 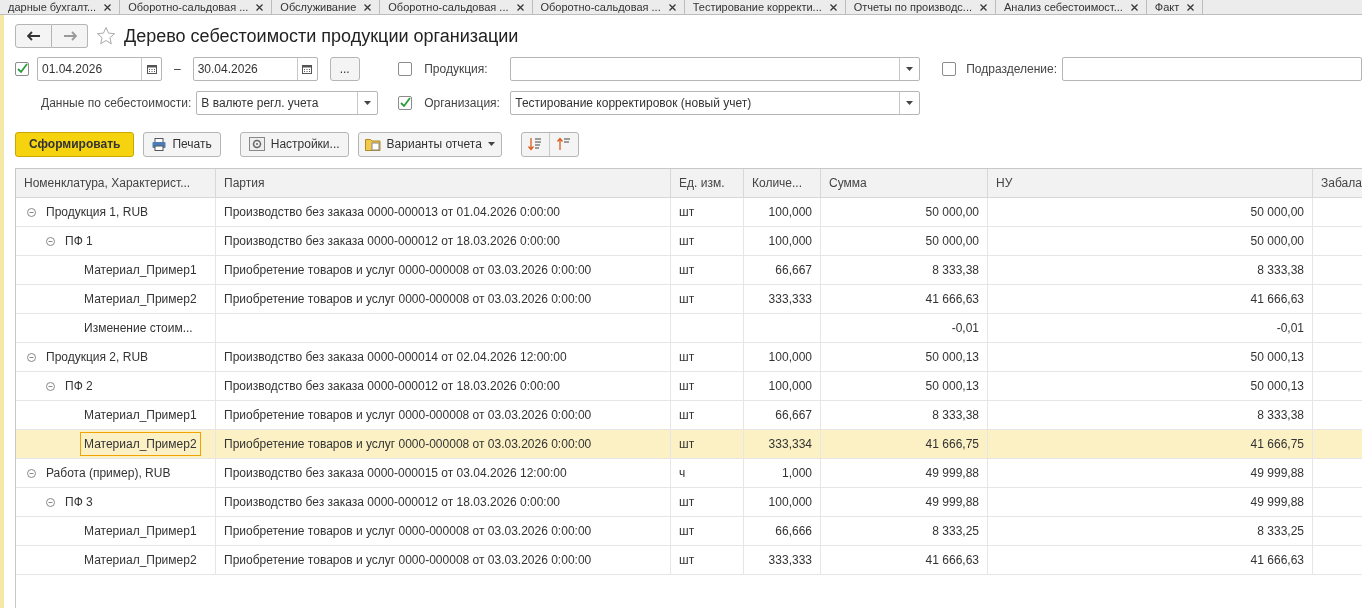 I want to click on item-name: Продукция 2, RUB, so click(x=97, y=357).